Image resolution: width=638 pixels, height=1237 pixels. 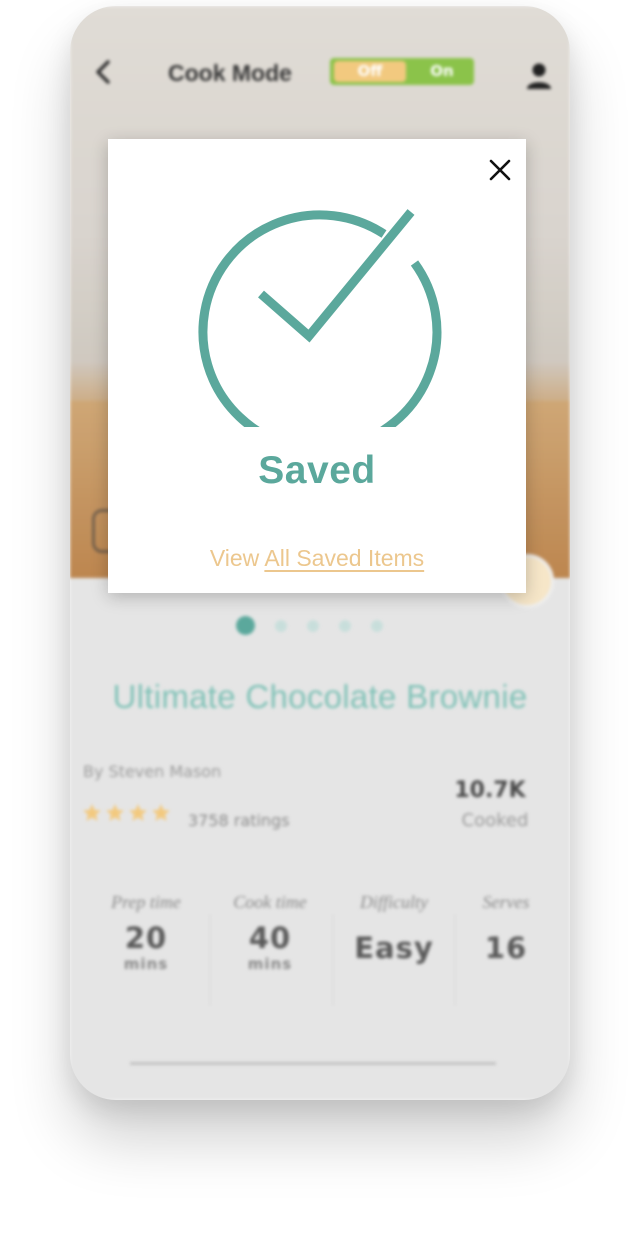 I want to click on stat-cook-time: Cook time 40 mins, so click(x=270, y=932).